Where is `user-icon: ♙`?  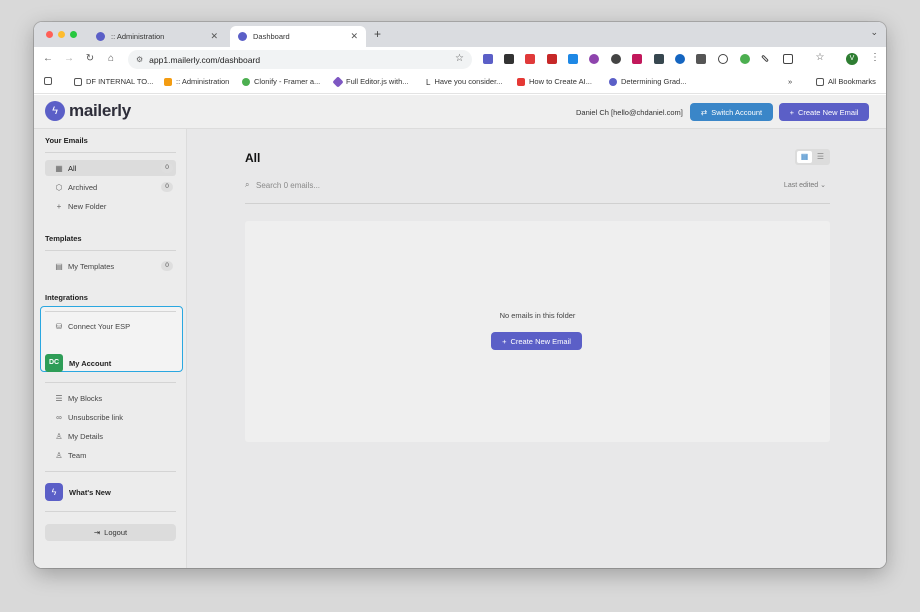 user-icon: ♙ is located at coordinates (59, 436).